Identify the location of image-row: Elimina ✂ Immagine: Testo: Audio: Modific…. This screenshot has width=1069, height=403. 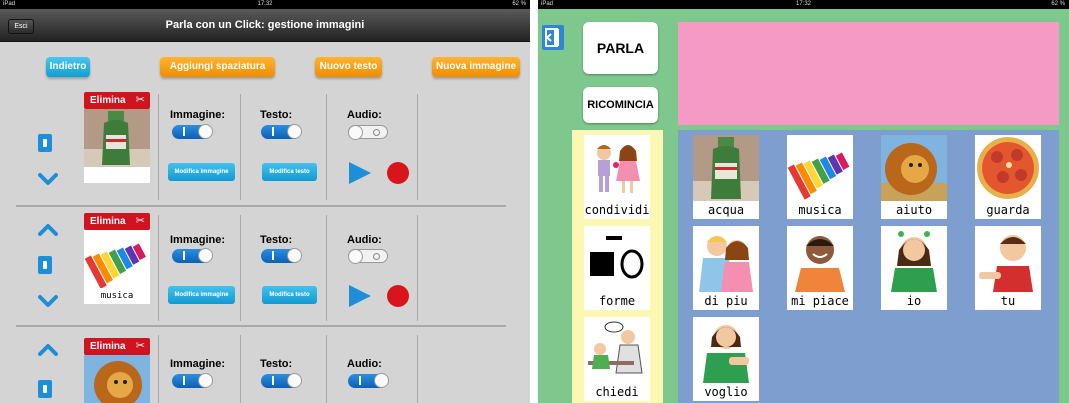
(265, 147).